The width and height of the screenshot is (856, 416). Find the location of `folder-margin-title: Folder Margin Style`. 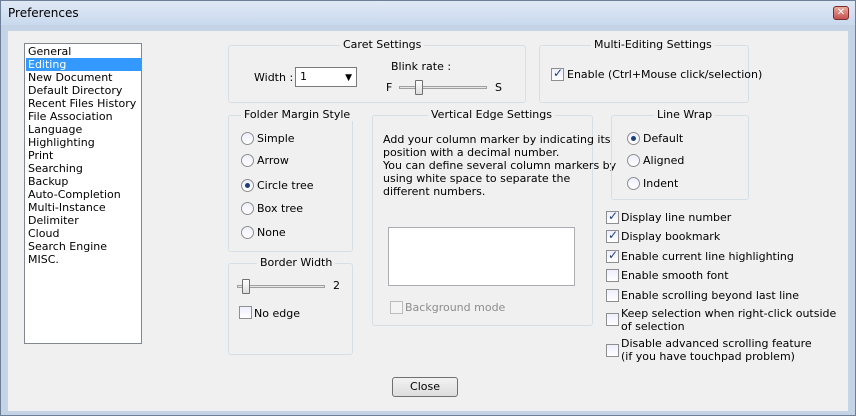

folder-margin-title: Folder Margin Style is located at coordinates (297, 114).